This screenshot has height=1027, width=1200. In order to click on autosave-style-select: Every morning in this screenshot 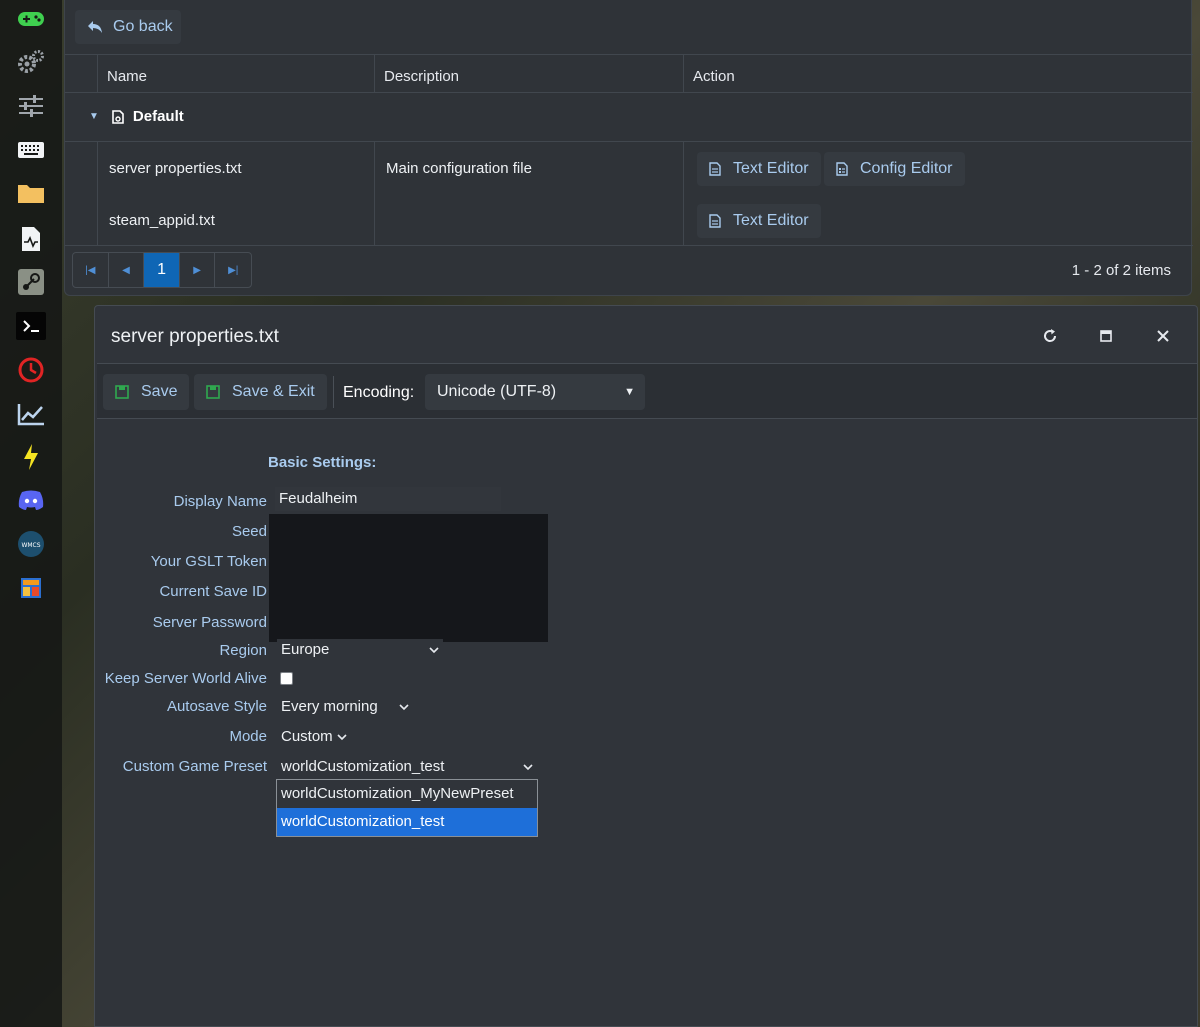, I will do `click(345, 707)`.